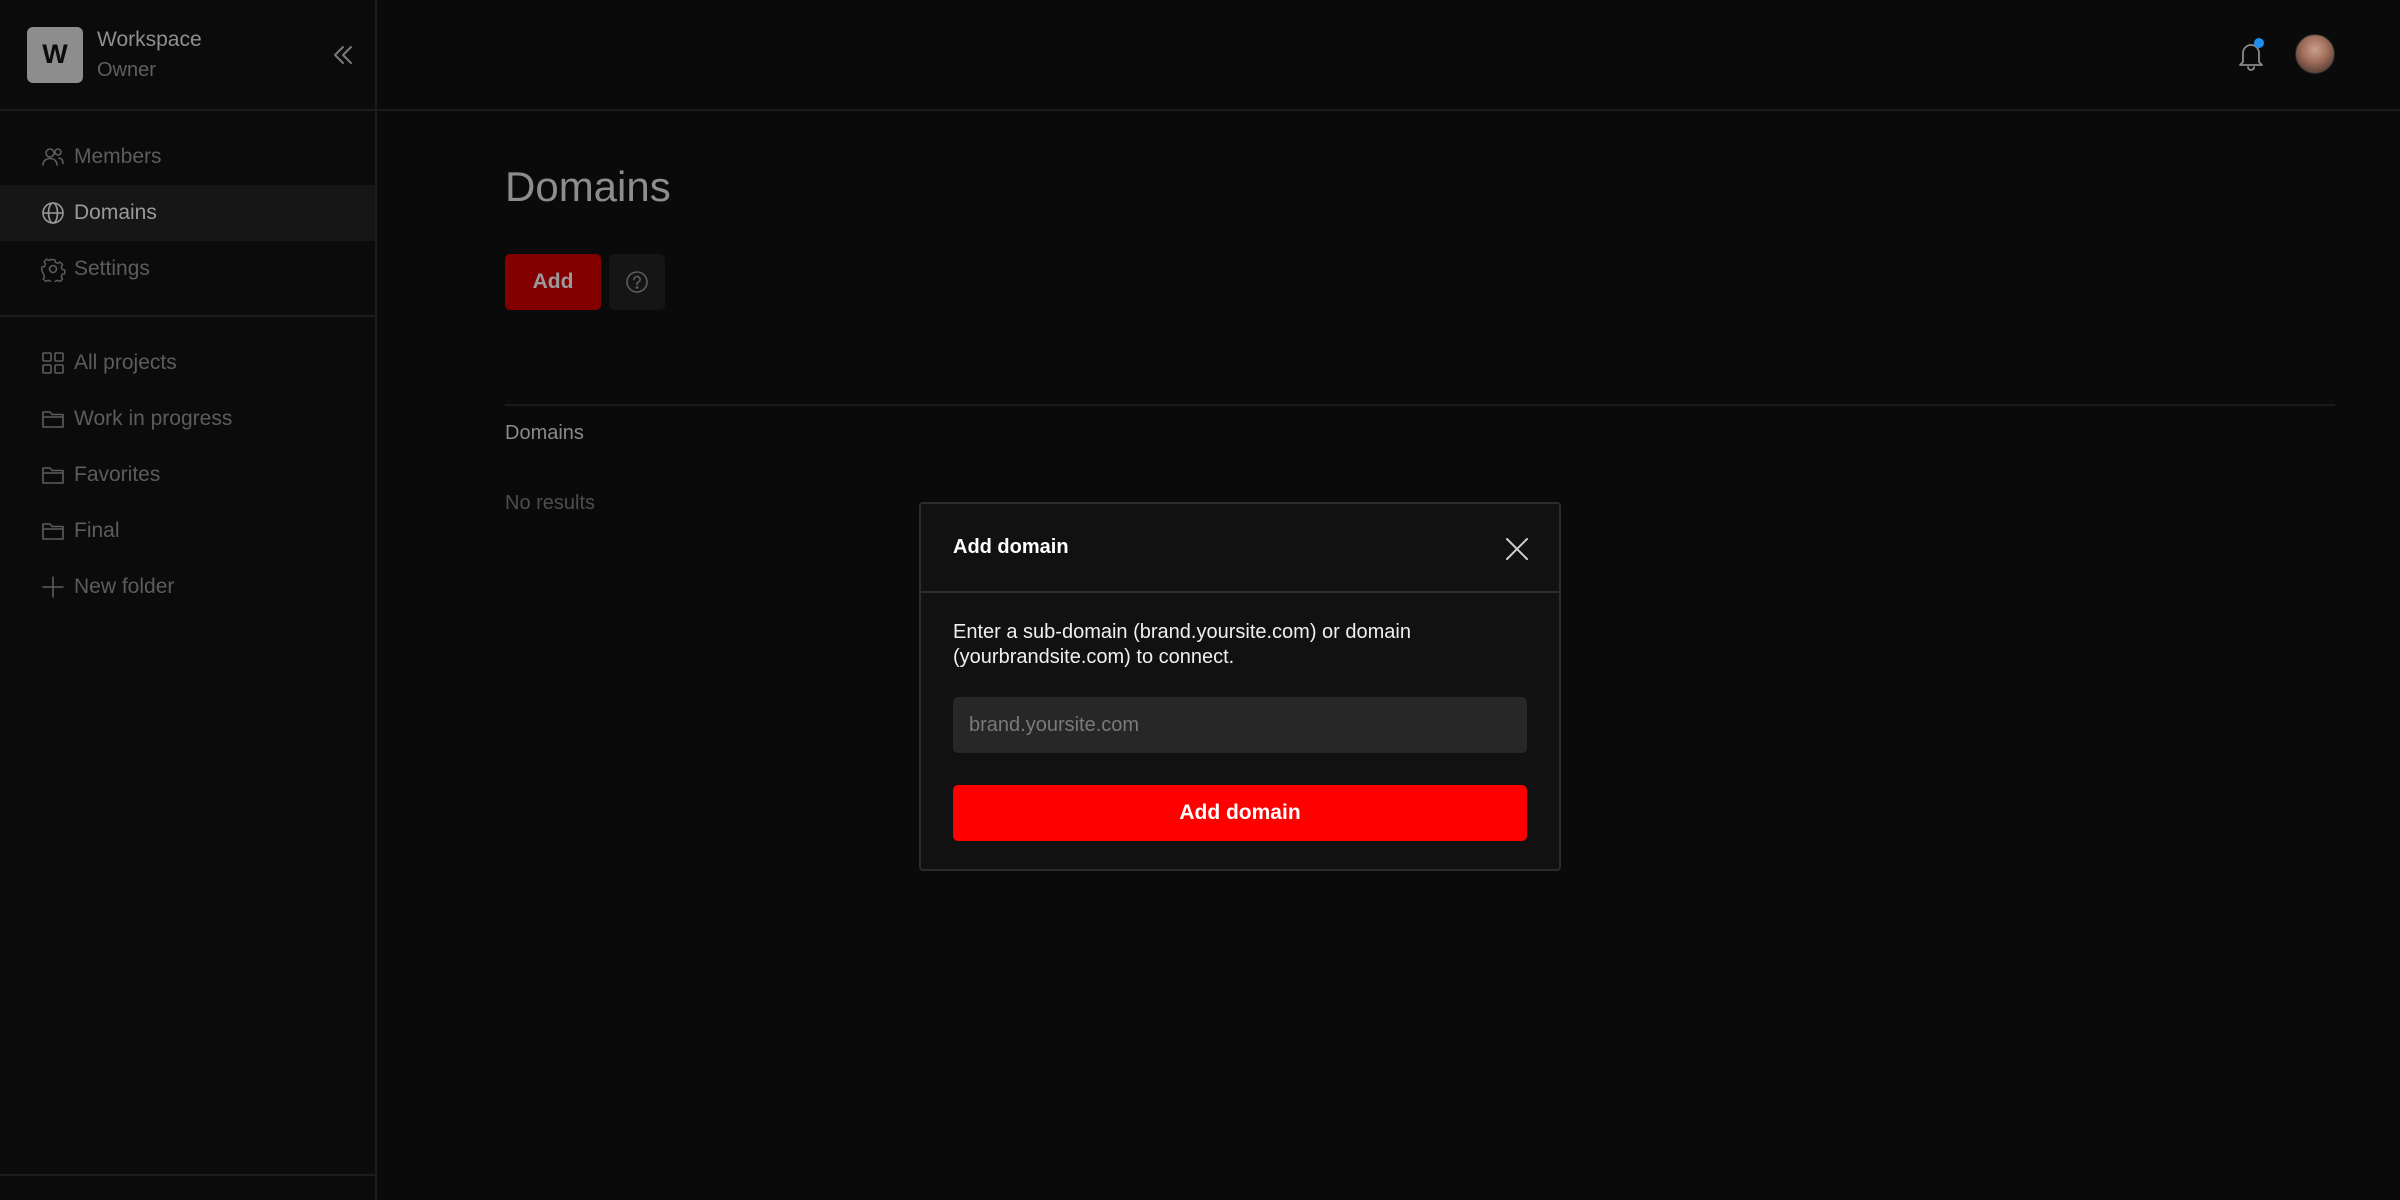 The height and width of the screenshot is (1200, 2400). I want to click on plus-icon, so click(53, 587).